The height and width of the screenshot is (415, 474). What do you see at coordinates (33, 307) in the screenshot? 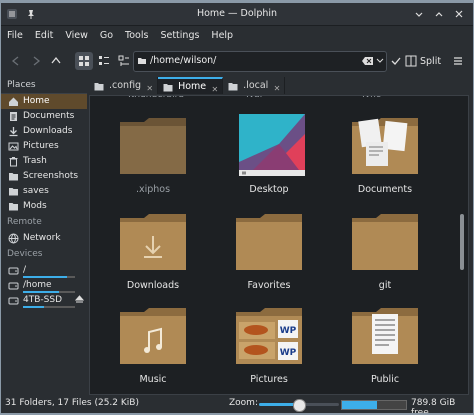
I see `device-usage-fill` at bounding box center [33, 307].